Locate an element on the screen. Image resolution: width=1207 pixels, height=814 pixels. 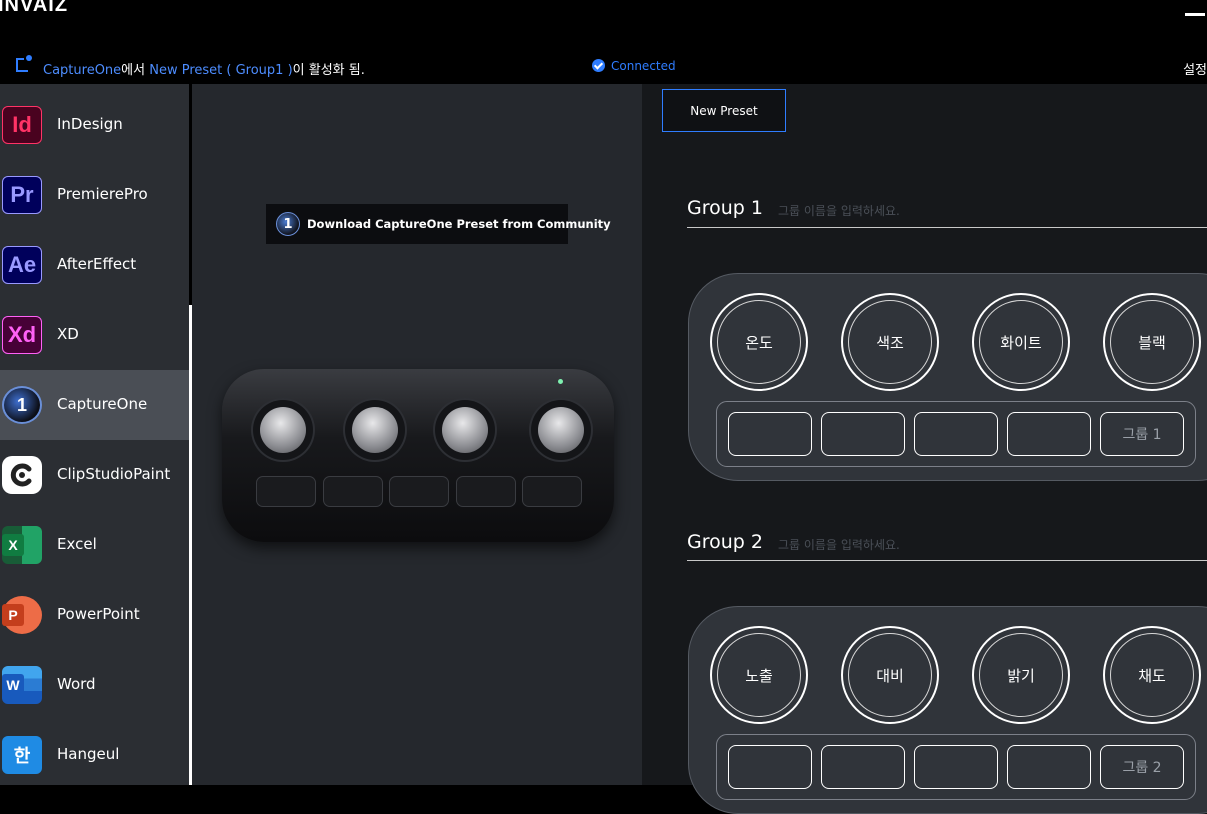
hangeul-icon: 한 is located at coordinates (22, 755).